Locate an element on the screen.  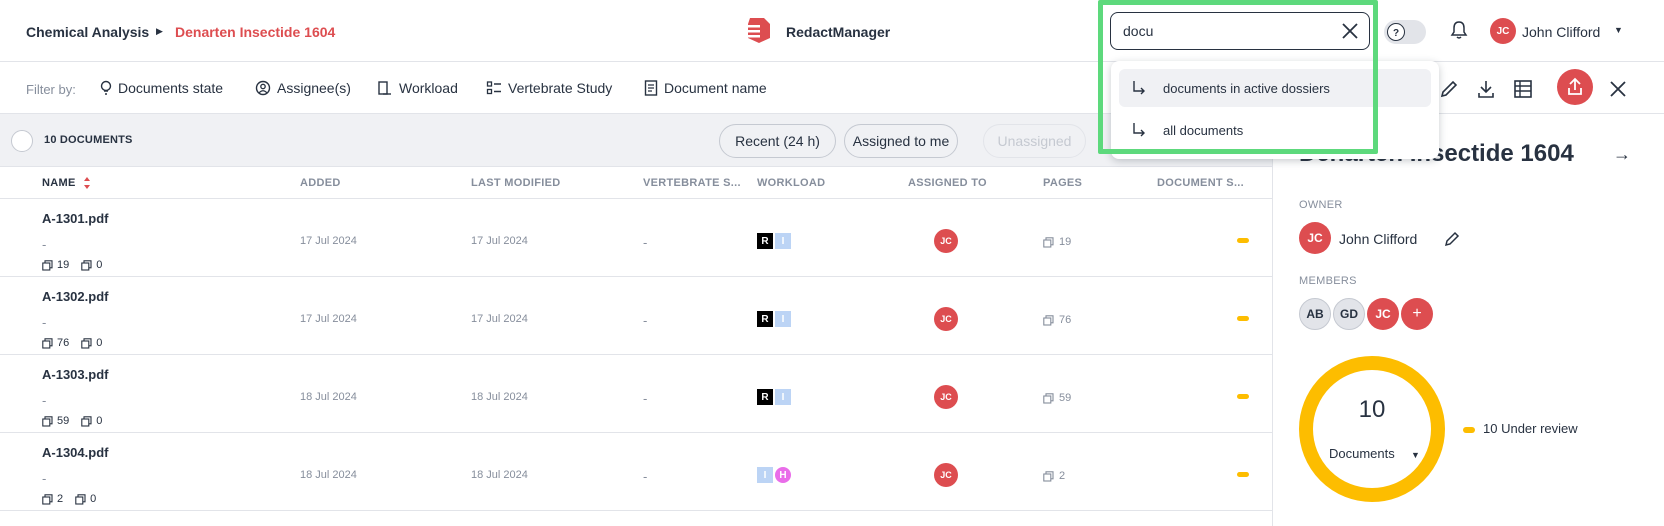
column-header-last-modified: LAST MODIFIED is located at coordinates (515, 183).